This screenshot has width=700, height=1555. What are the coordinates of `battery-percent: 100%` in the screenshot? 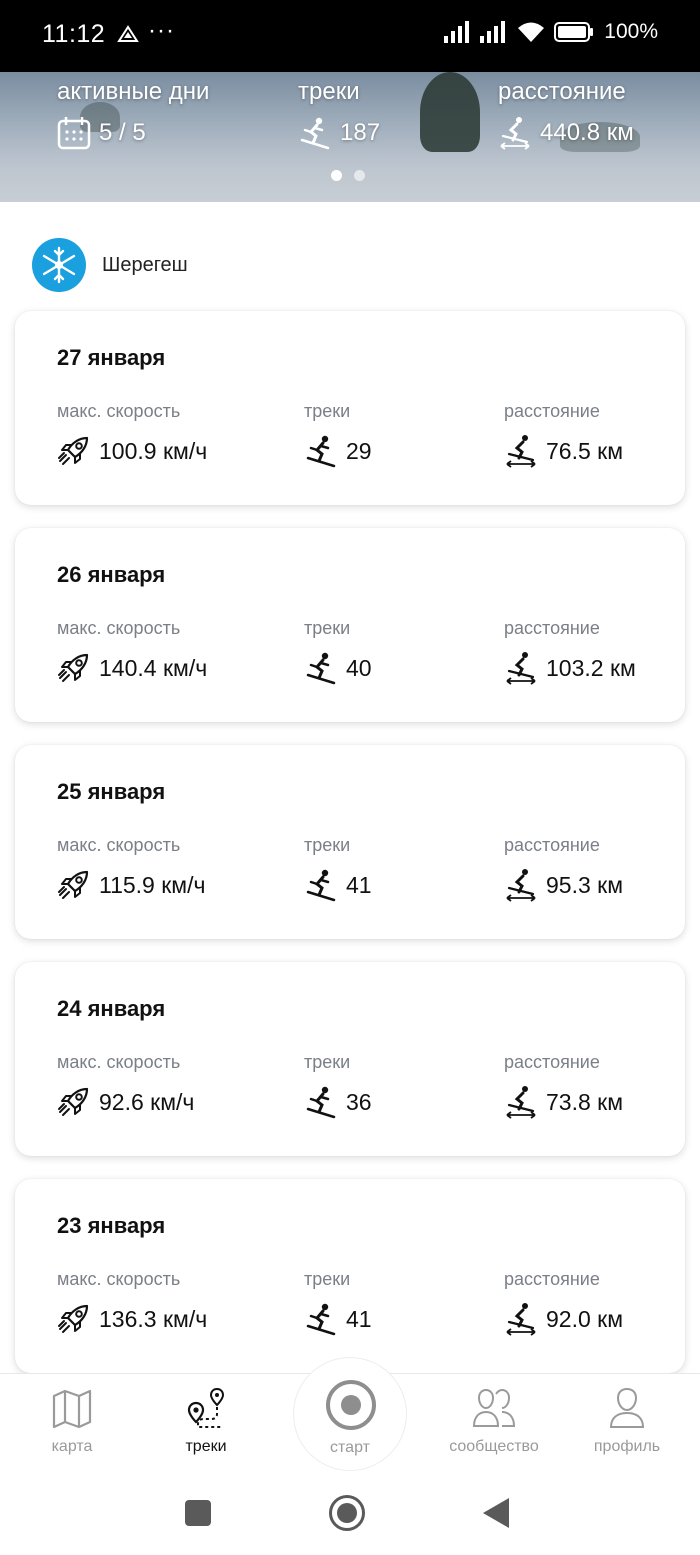 It's located at (631, 31).